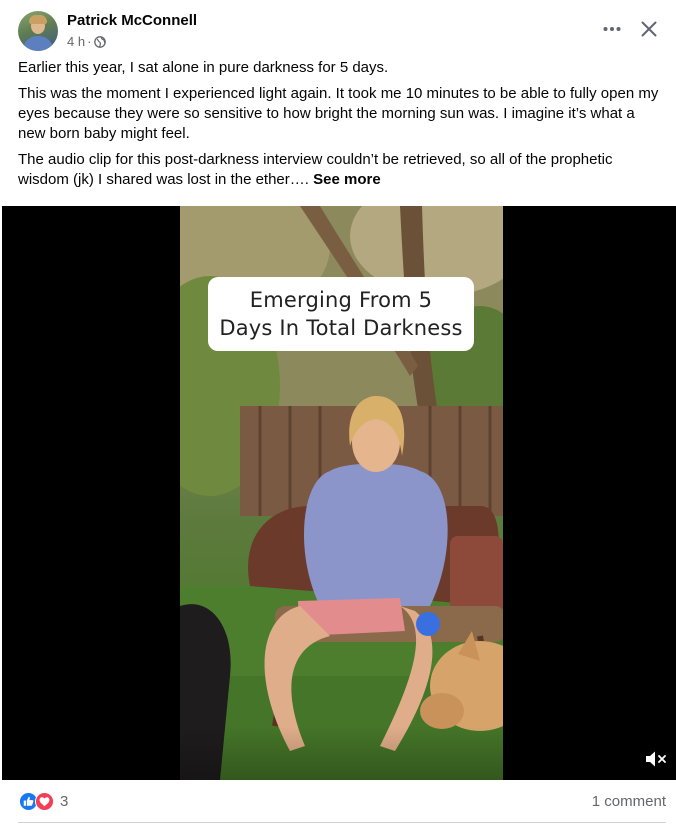 The height and width of the screenshot is (827, 676). What do you see at coordinates (341, 328) in the screenshot?
I see `video-title-line: Days In Total Darkness` at bounding box center [341, 328].